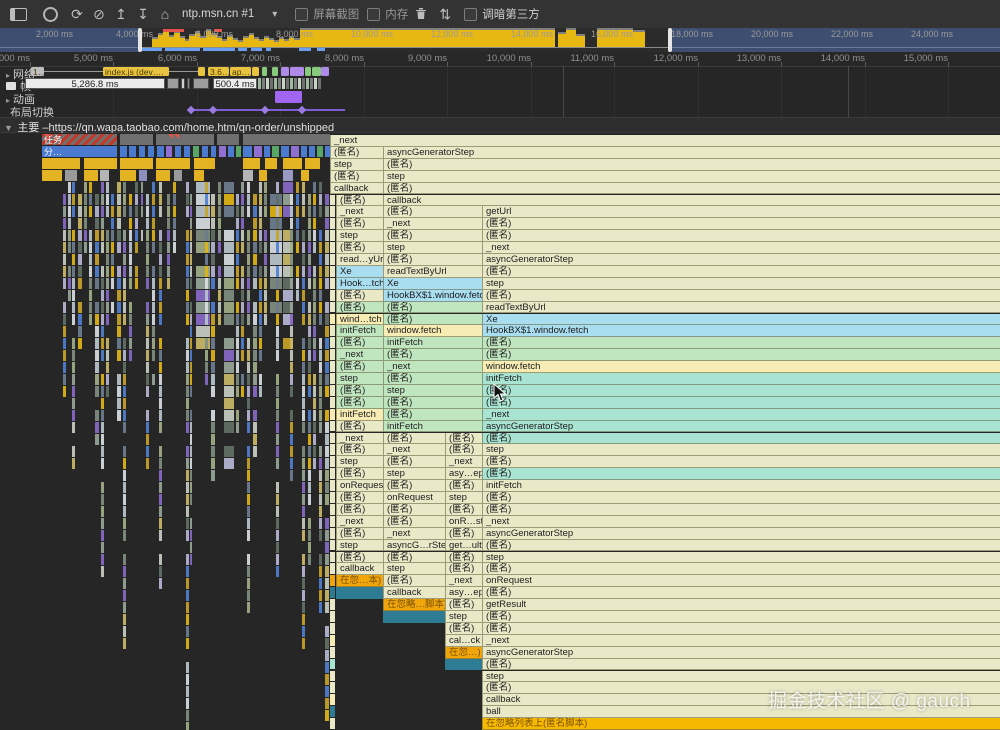 This screenshot has height=730, width=1000. I want to click on flame-entry: window.fetch, so click(432, 331).